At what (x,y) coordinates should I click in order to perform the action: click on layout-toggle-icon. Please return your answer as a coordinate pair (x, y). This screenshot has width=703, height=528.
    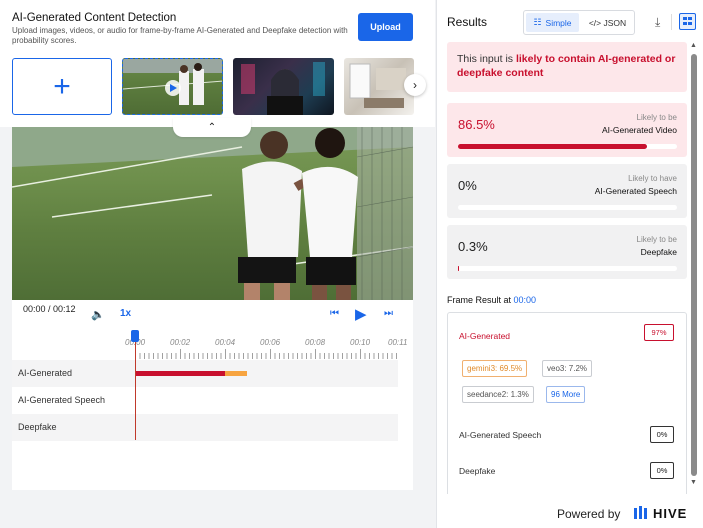
    Looking at the image, I should click on (687, 21).